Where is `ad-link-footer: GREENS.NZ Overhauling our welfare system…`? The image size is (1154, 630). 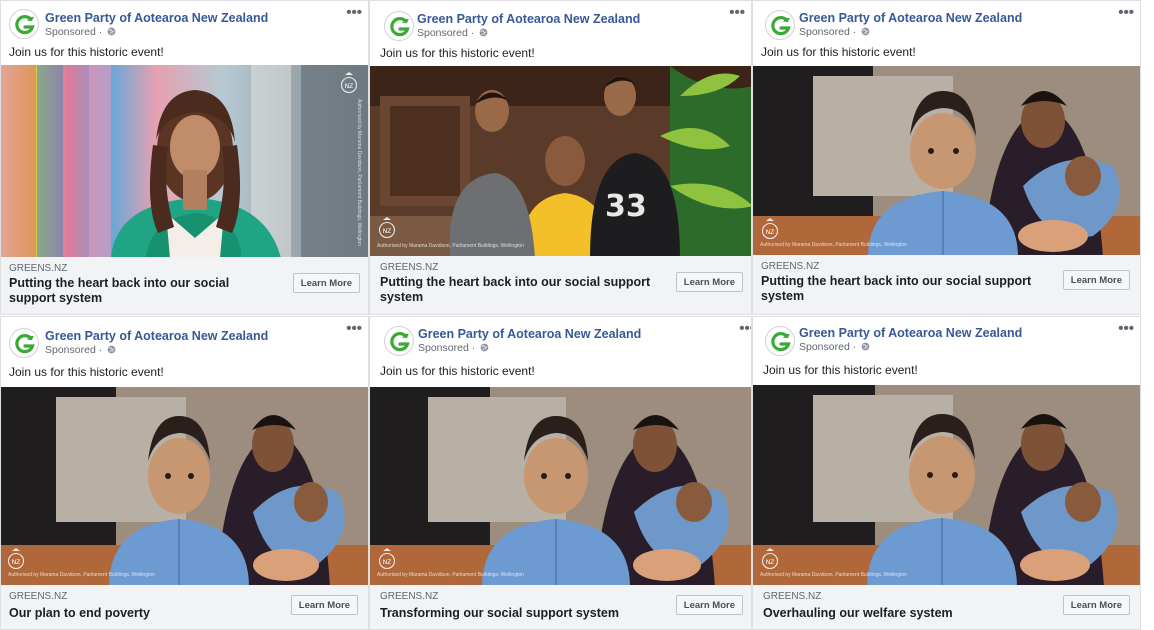
ad-link-footer: GREENS.NZ Overhauling our welfare system… is located at coordinates (946, 607).